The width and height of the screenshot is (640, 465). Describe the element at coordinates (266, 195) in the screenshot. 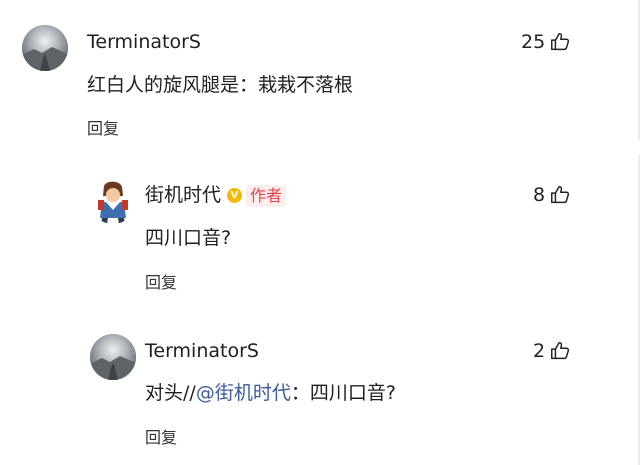

I see `author-badge: 作者` at that location.